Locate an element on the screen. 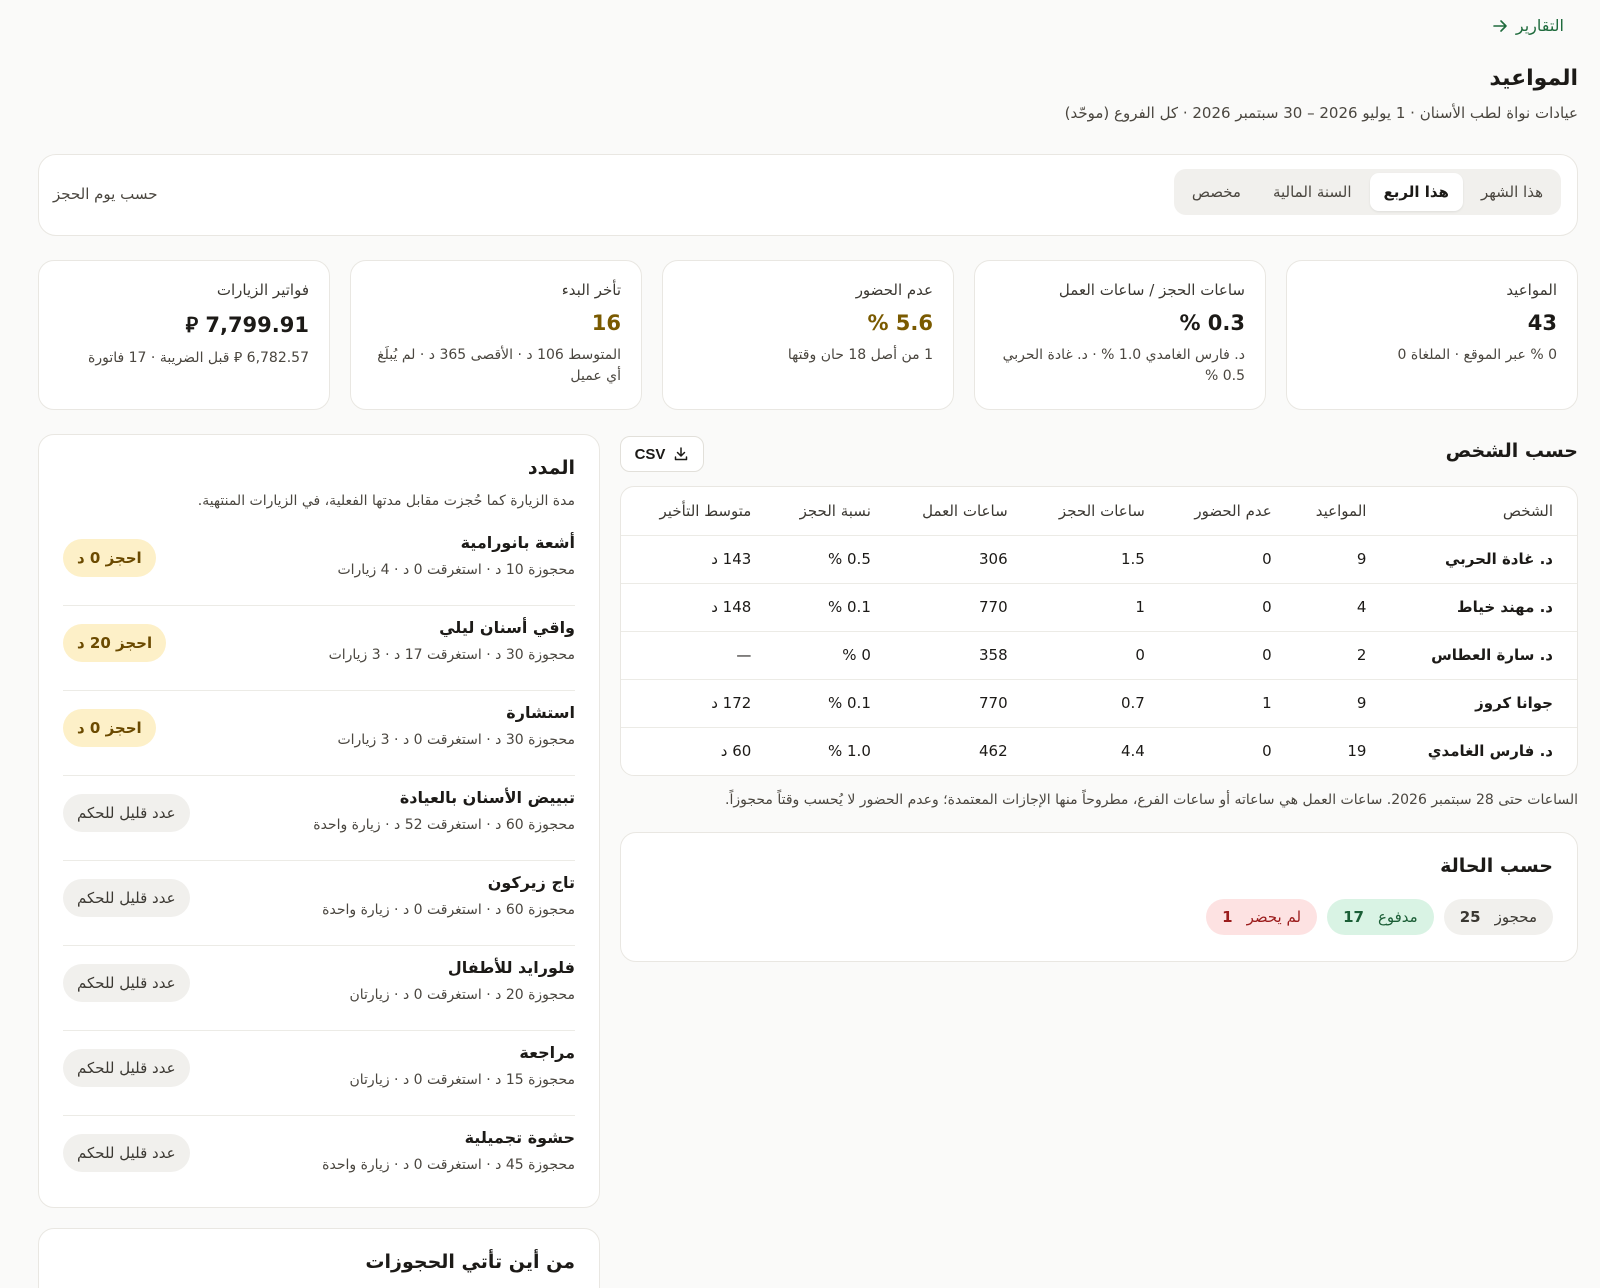  date-basis-toggle: حسب يوم الحجز is located at coordinates (105, 194).